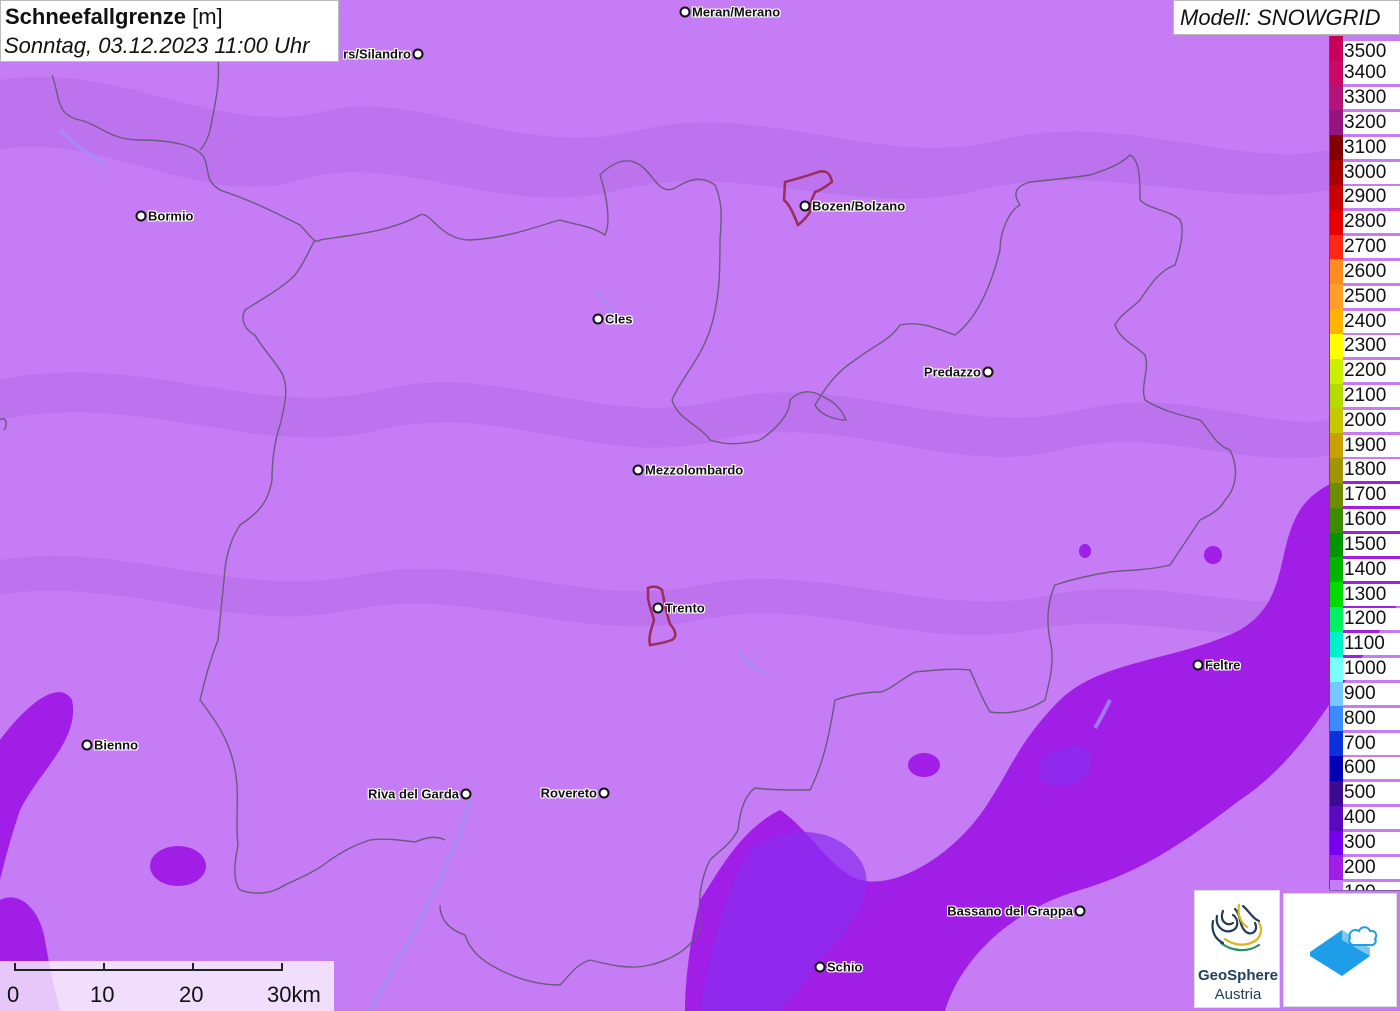 Image resolution: width=1400 pixels, height=1011 pixels. I want to click on legend-row: 500, so click(1364, 793).